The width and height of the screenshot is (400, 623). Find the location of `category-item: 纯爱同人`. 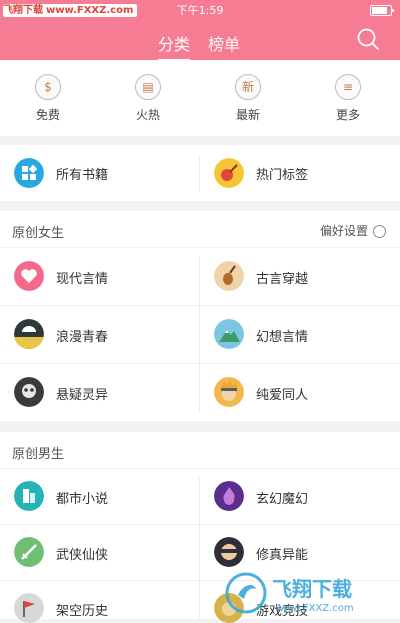

category-item: 纯爱同人 is located at coordinates (300, 392).